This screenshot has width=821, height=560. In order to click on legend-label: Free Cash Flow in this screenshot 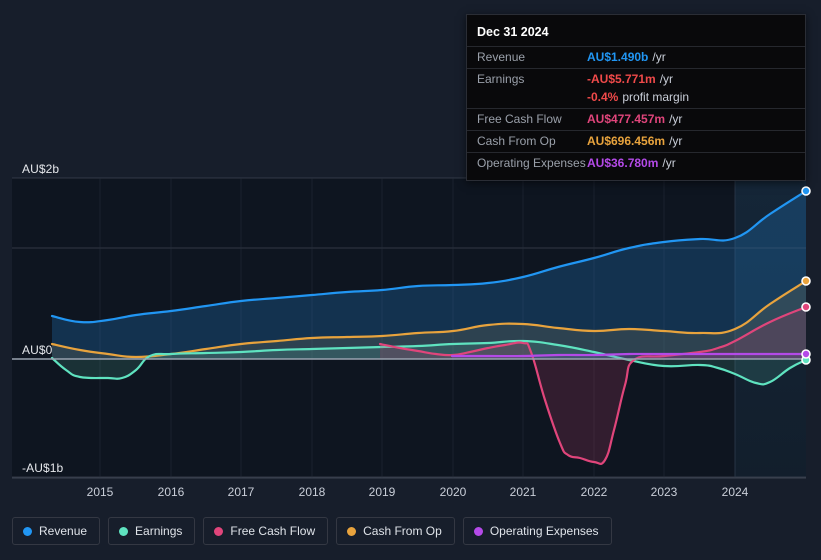, I will do `click(273, 531)`.